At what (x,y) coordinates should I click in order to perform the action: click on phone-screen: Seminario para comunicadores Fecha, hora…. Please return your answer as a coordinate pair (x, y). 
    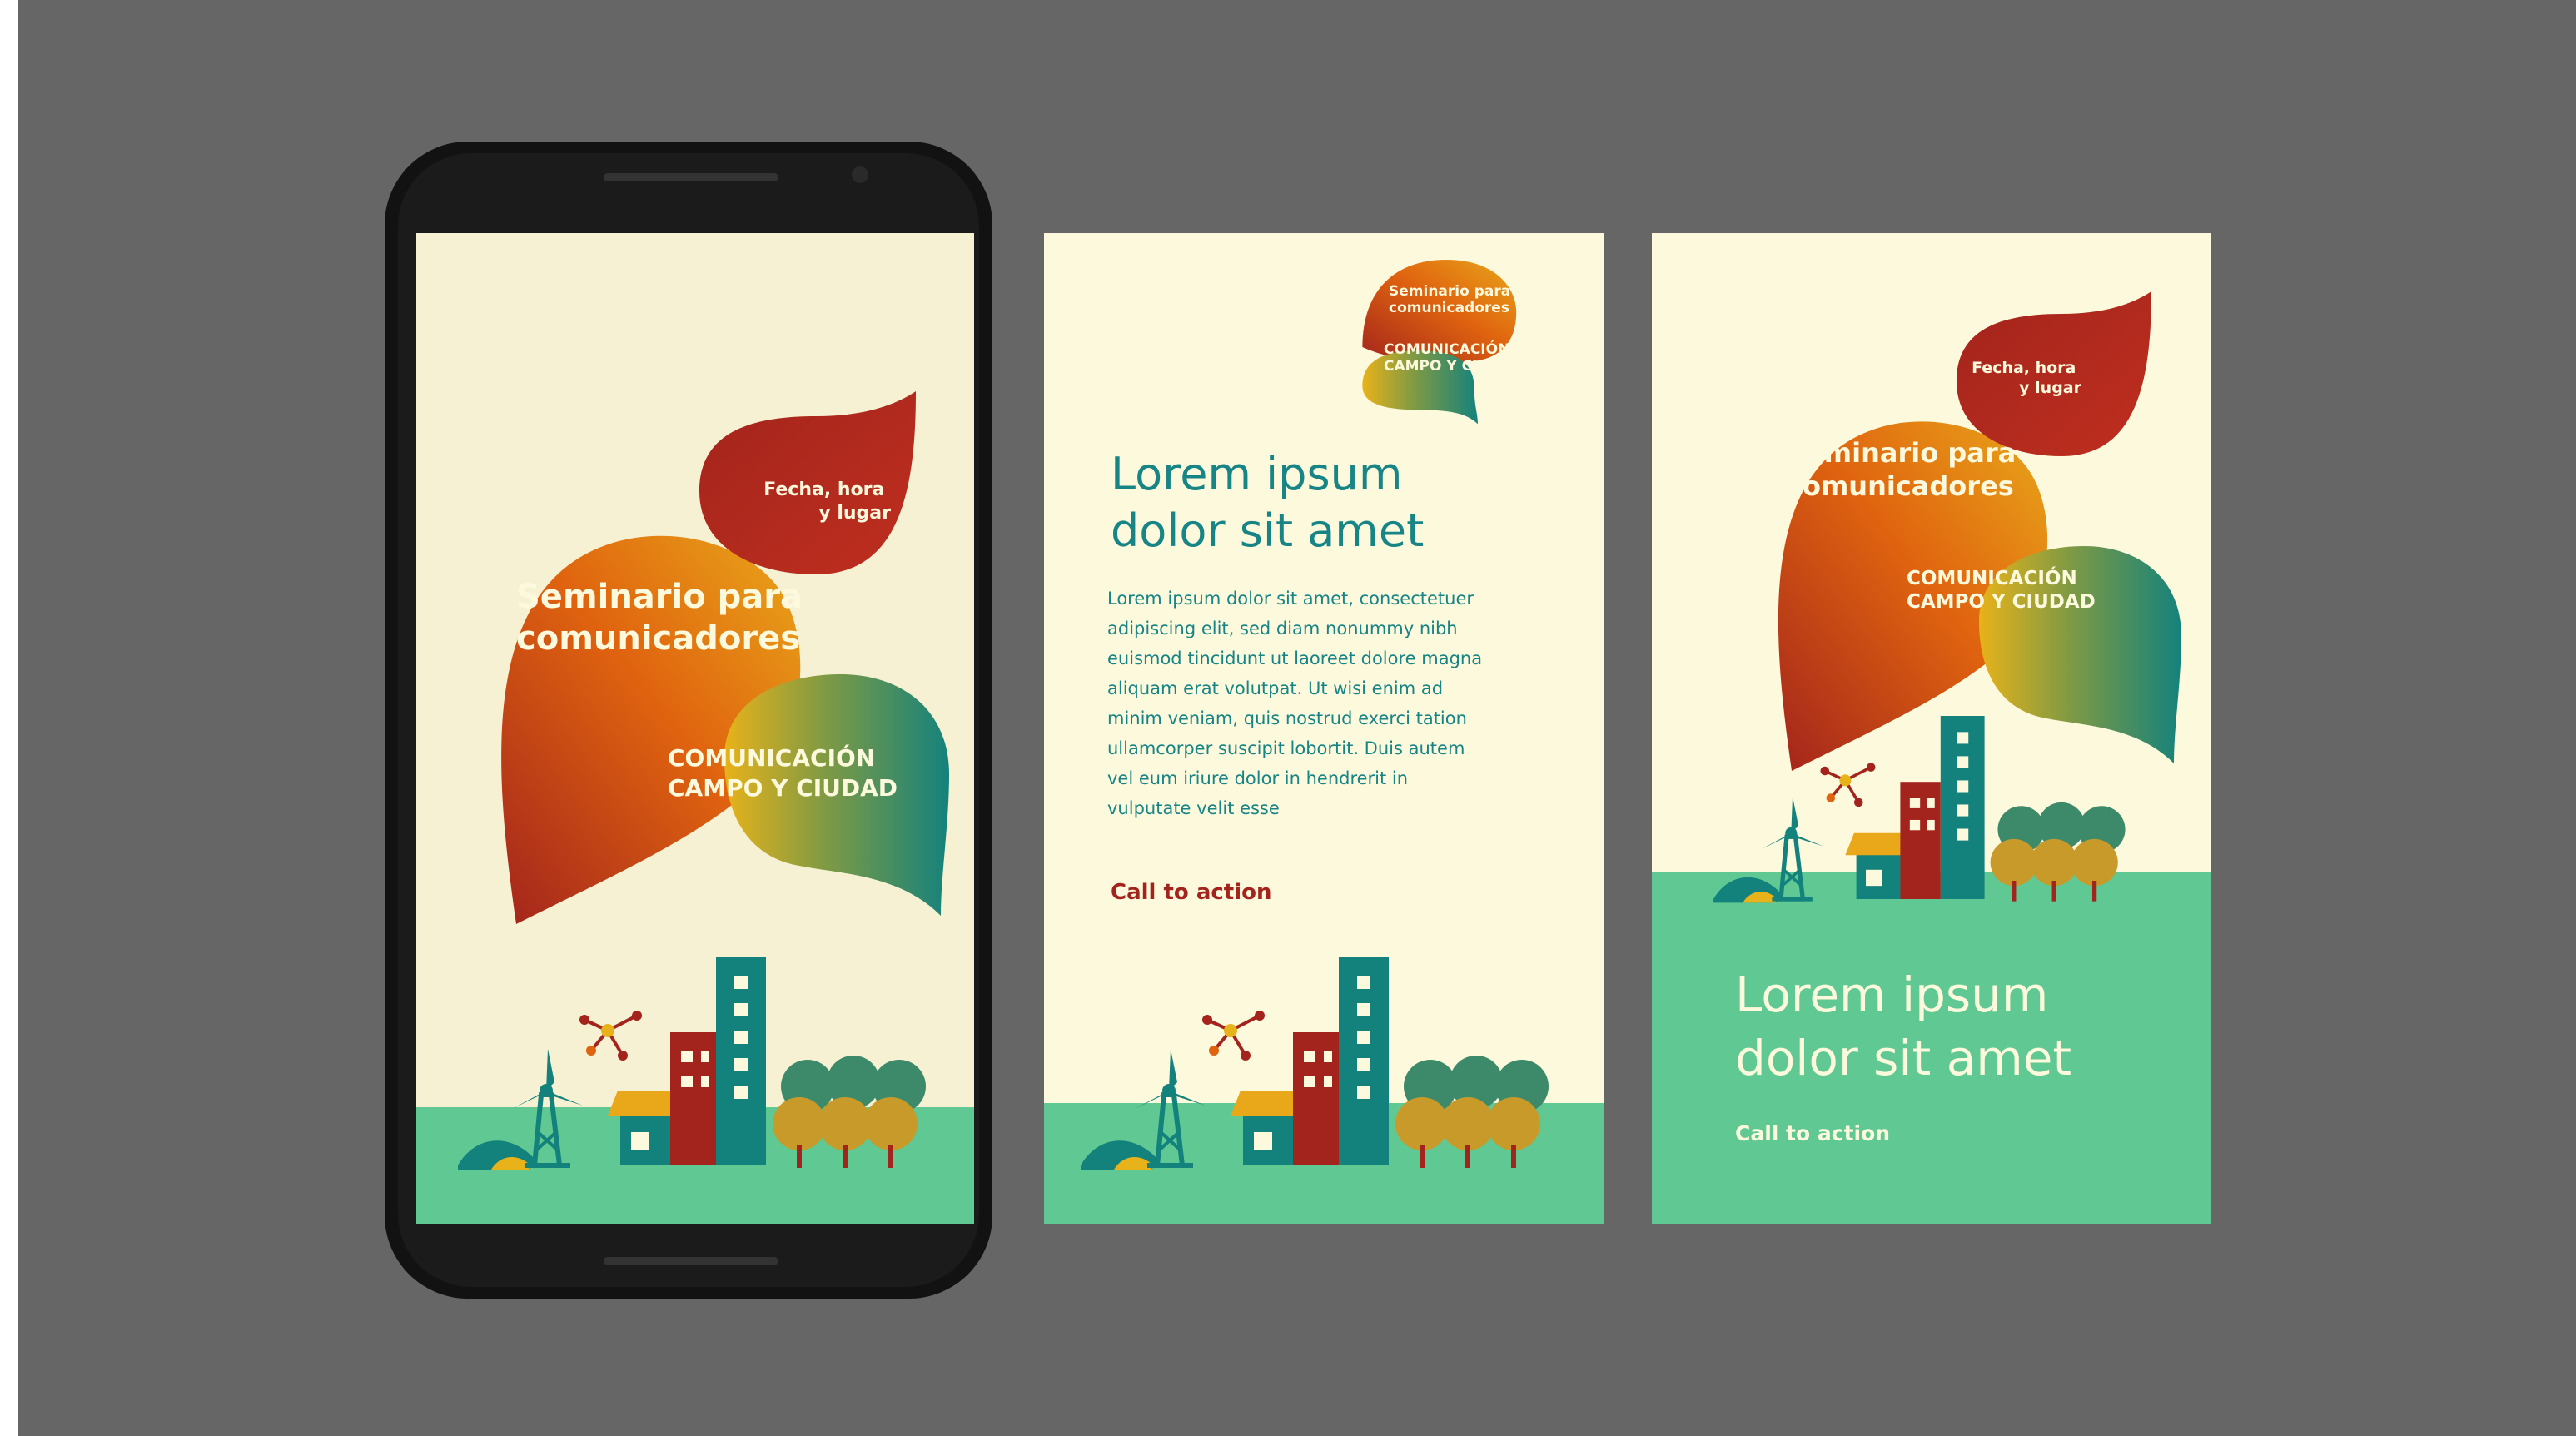
    Looking at the image, I should click on (695, 729).